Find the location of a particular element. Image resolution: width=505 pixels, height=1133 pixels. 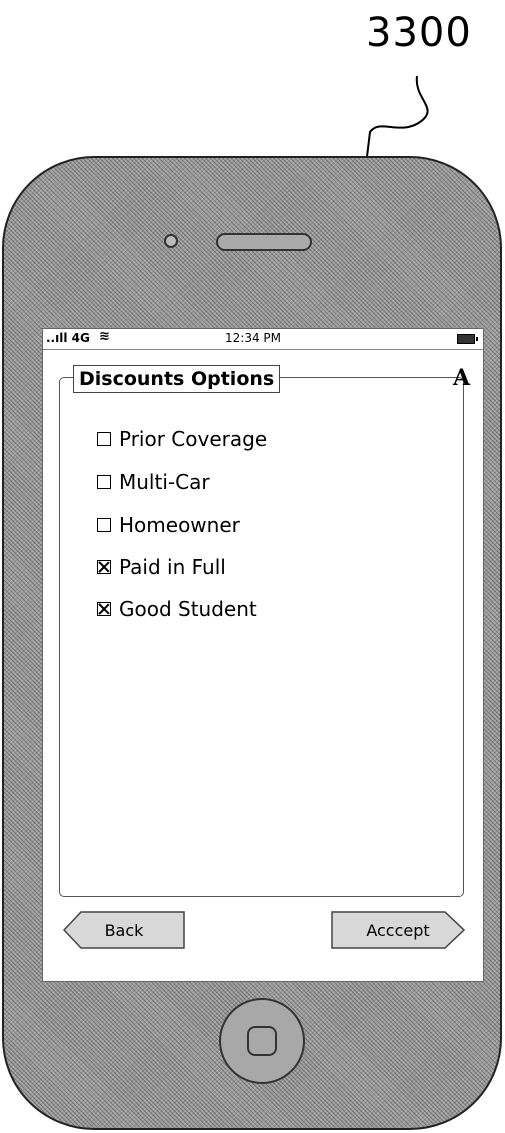

camera-icon is located at coordinates (171, 241).